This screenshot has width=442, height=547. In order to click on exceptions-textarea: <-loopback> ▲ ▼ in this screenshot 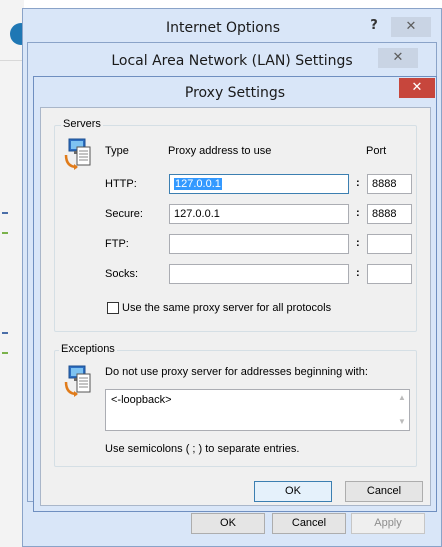, I will do `click(257, 410)`.